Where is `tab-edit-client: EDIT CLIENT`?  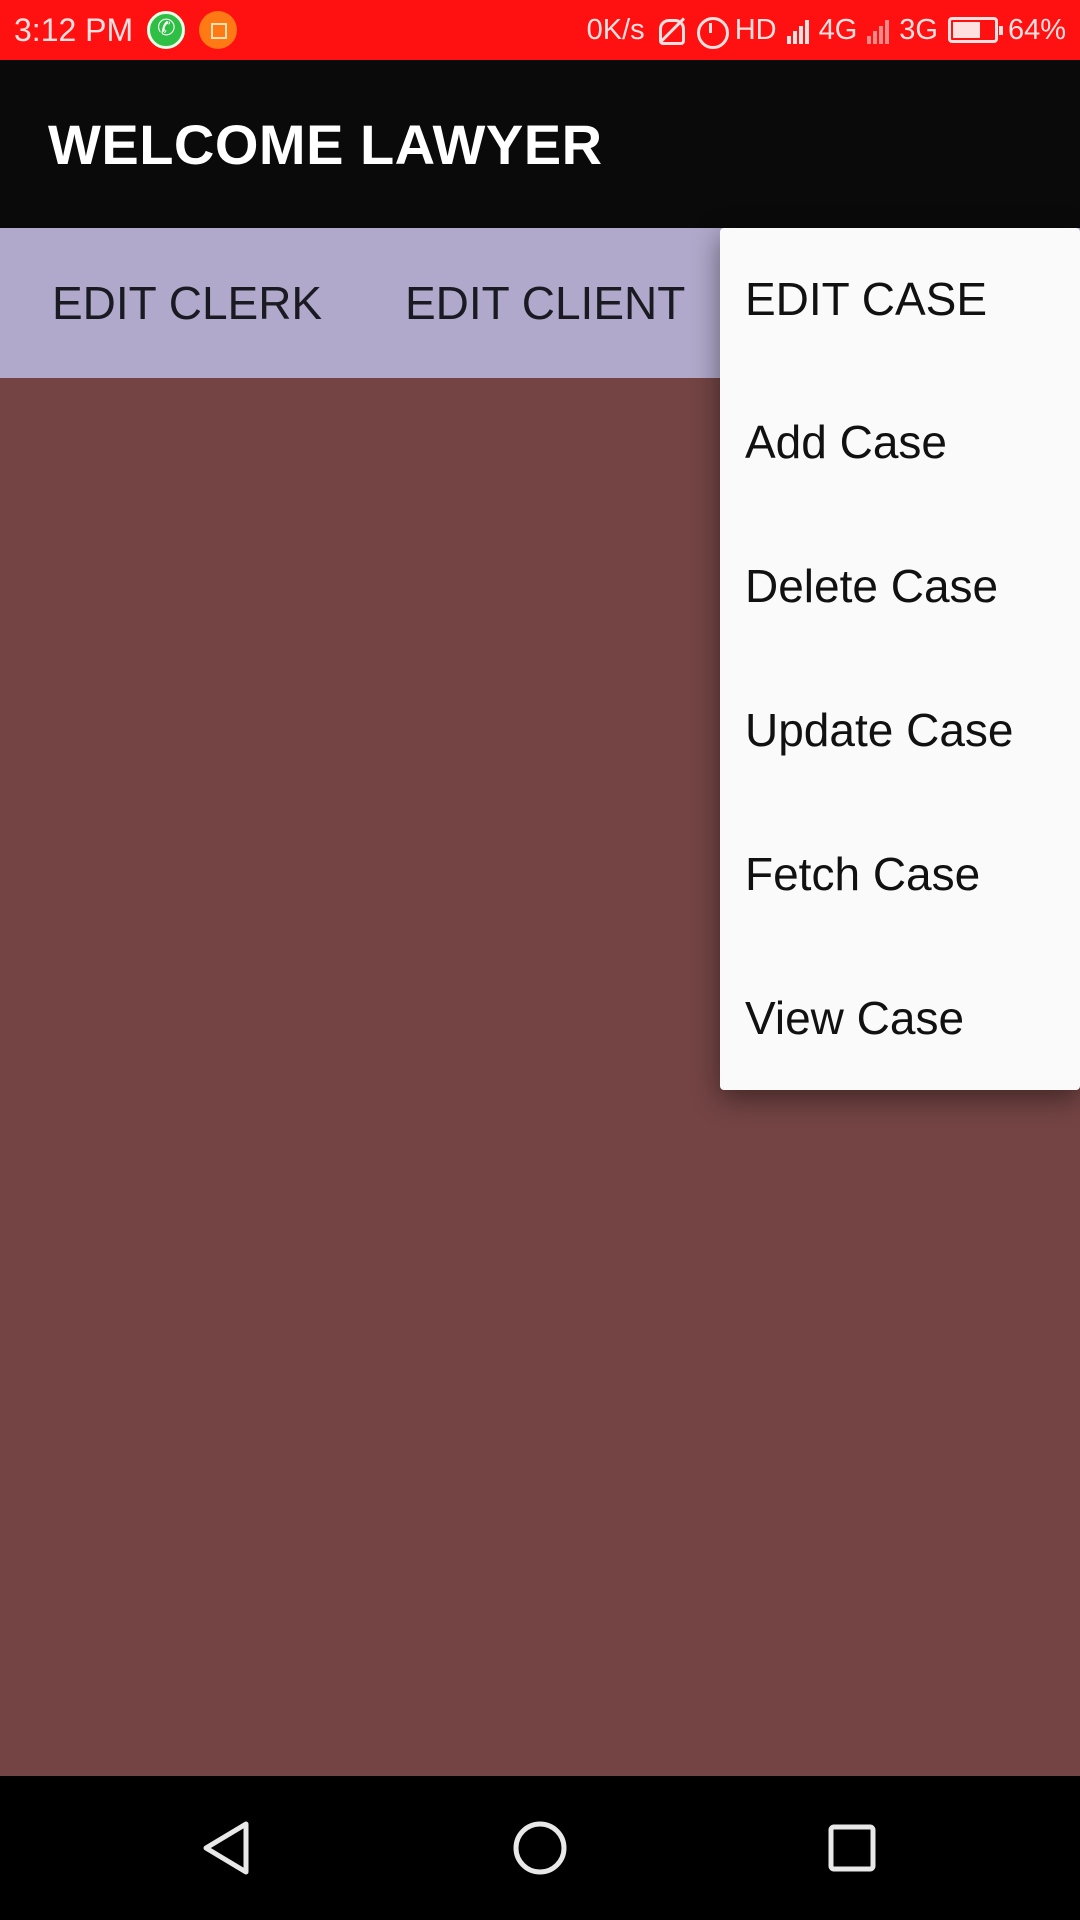
tab-edit-client: EDIT CLIENT is located at coordinates (545, 303).